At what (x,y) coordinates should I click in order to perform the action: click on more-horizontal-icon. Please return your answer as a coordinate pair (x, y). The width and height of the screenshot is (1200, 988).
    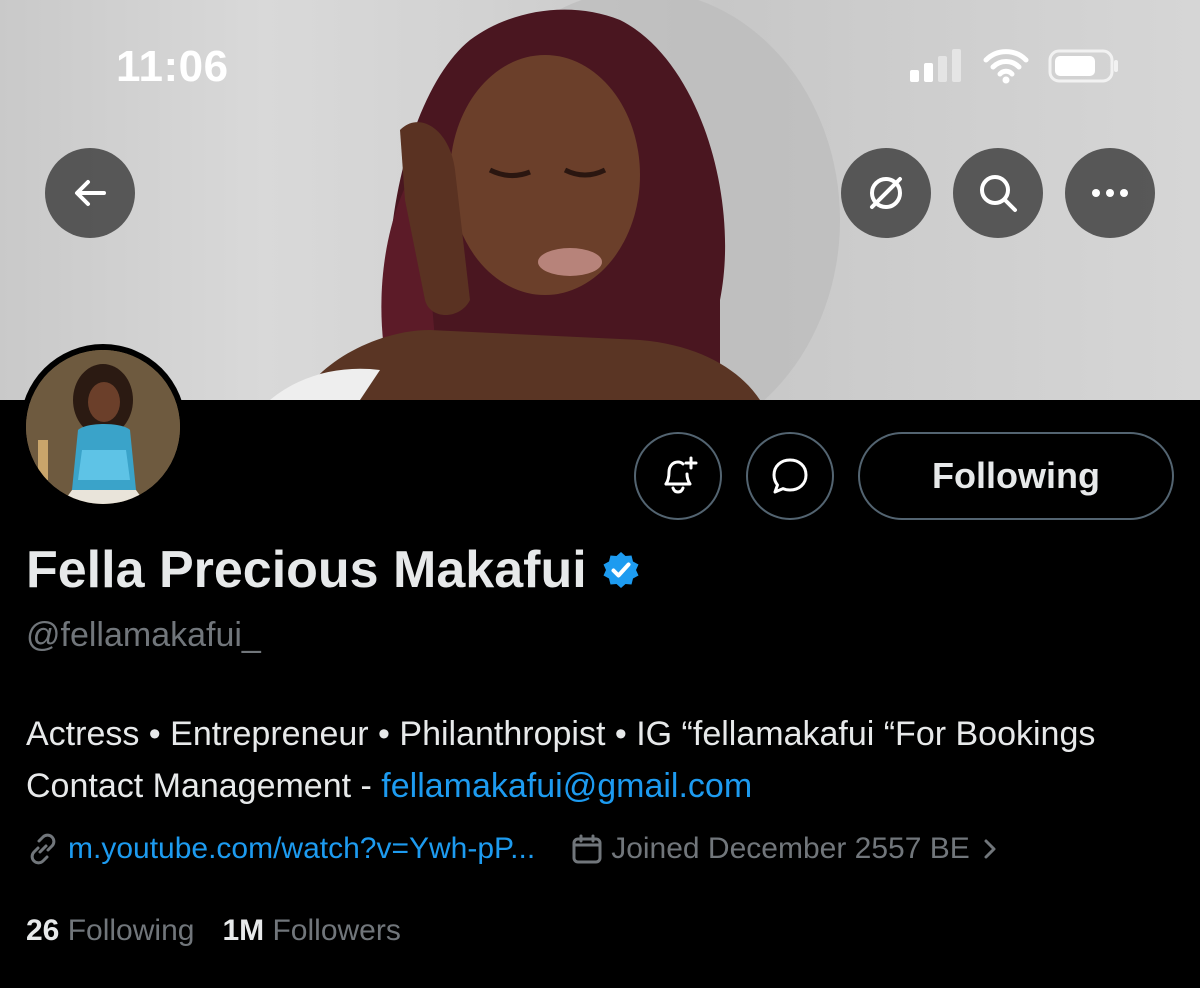
    Looking at the image, I should click on (1110, 193).